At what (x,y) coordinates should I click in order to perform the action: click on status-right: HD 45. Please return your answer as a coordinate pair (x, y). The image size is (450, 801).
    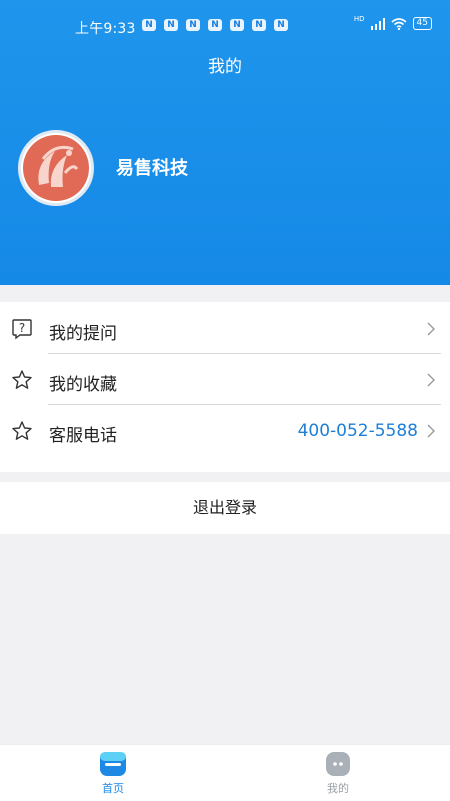
    Looking at the image, I should click on (392, 22).